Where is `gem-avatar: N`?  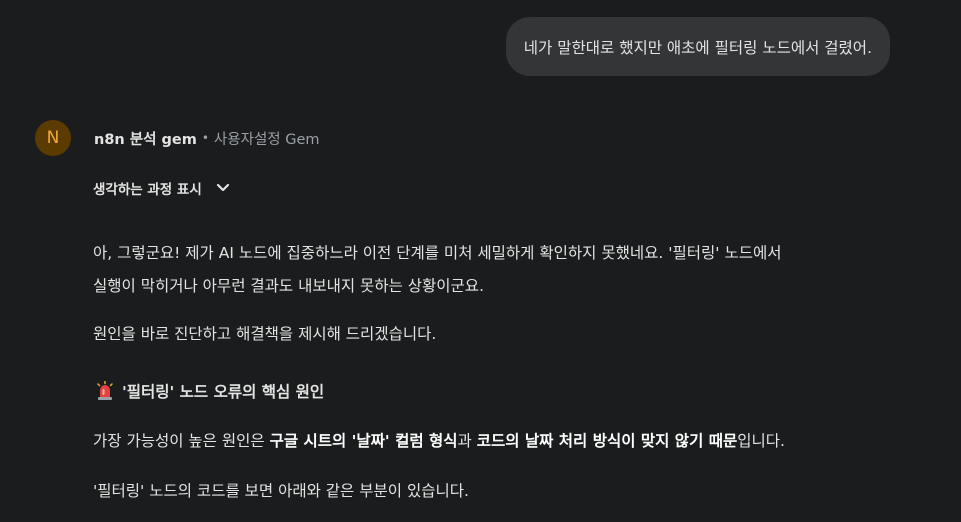
gem-avatar: N is located at coordinates (53, 138).